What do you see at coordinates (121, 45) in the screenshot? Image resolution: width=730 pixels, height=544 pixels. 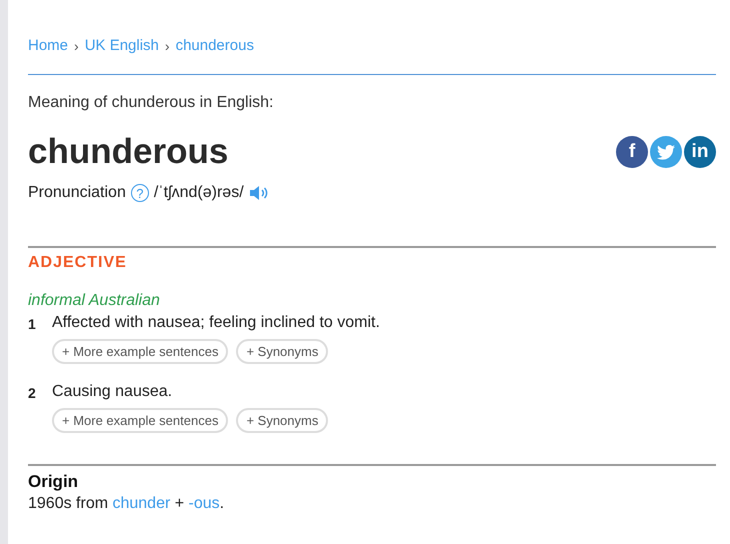 I see `breadcrumb-link: UK English` at bounding box center [121, 45].